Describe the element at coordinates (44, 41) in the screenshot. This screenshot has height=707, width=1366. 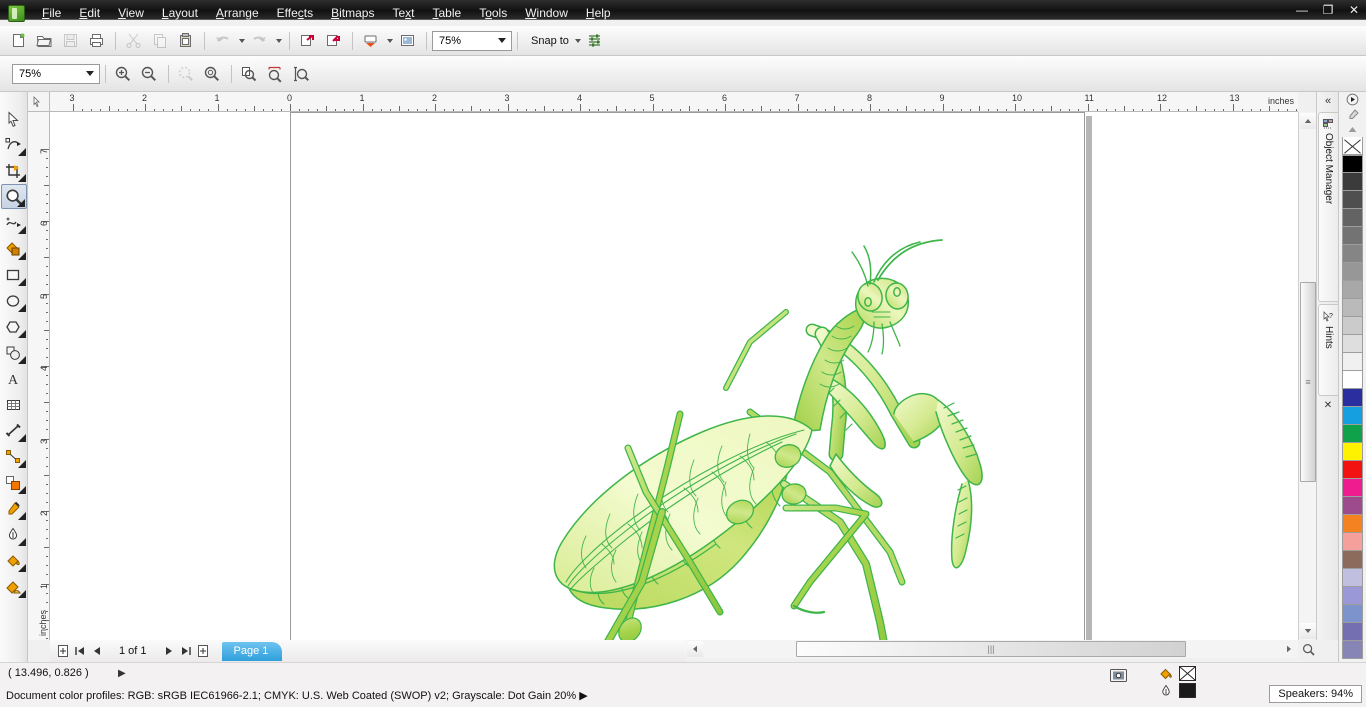
I see `open-document-button` at that location.